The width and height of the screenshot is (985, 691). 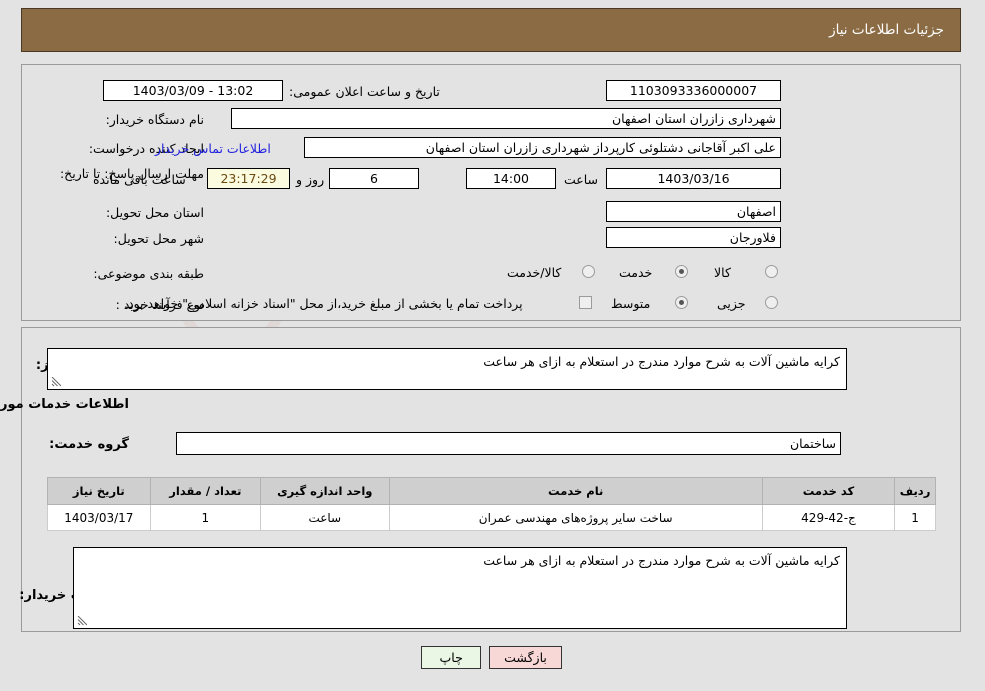 What do you see at coordinates (155, 212) in the screenshot?
I see `delivery-province-label: استان محل تحویل:` at bounding box center [155, 212].